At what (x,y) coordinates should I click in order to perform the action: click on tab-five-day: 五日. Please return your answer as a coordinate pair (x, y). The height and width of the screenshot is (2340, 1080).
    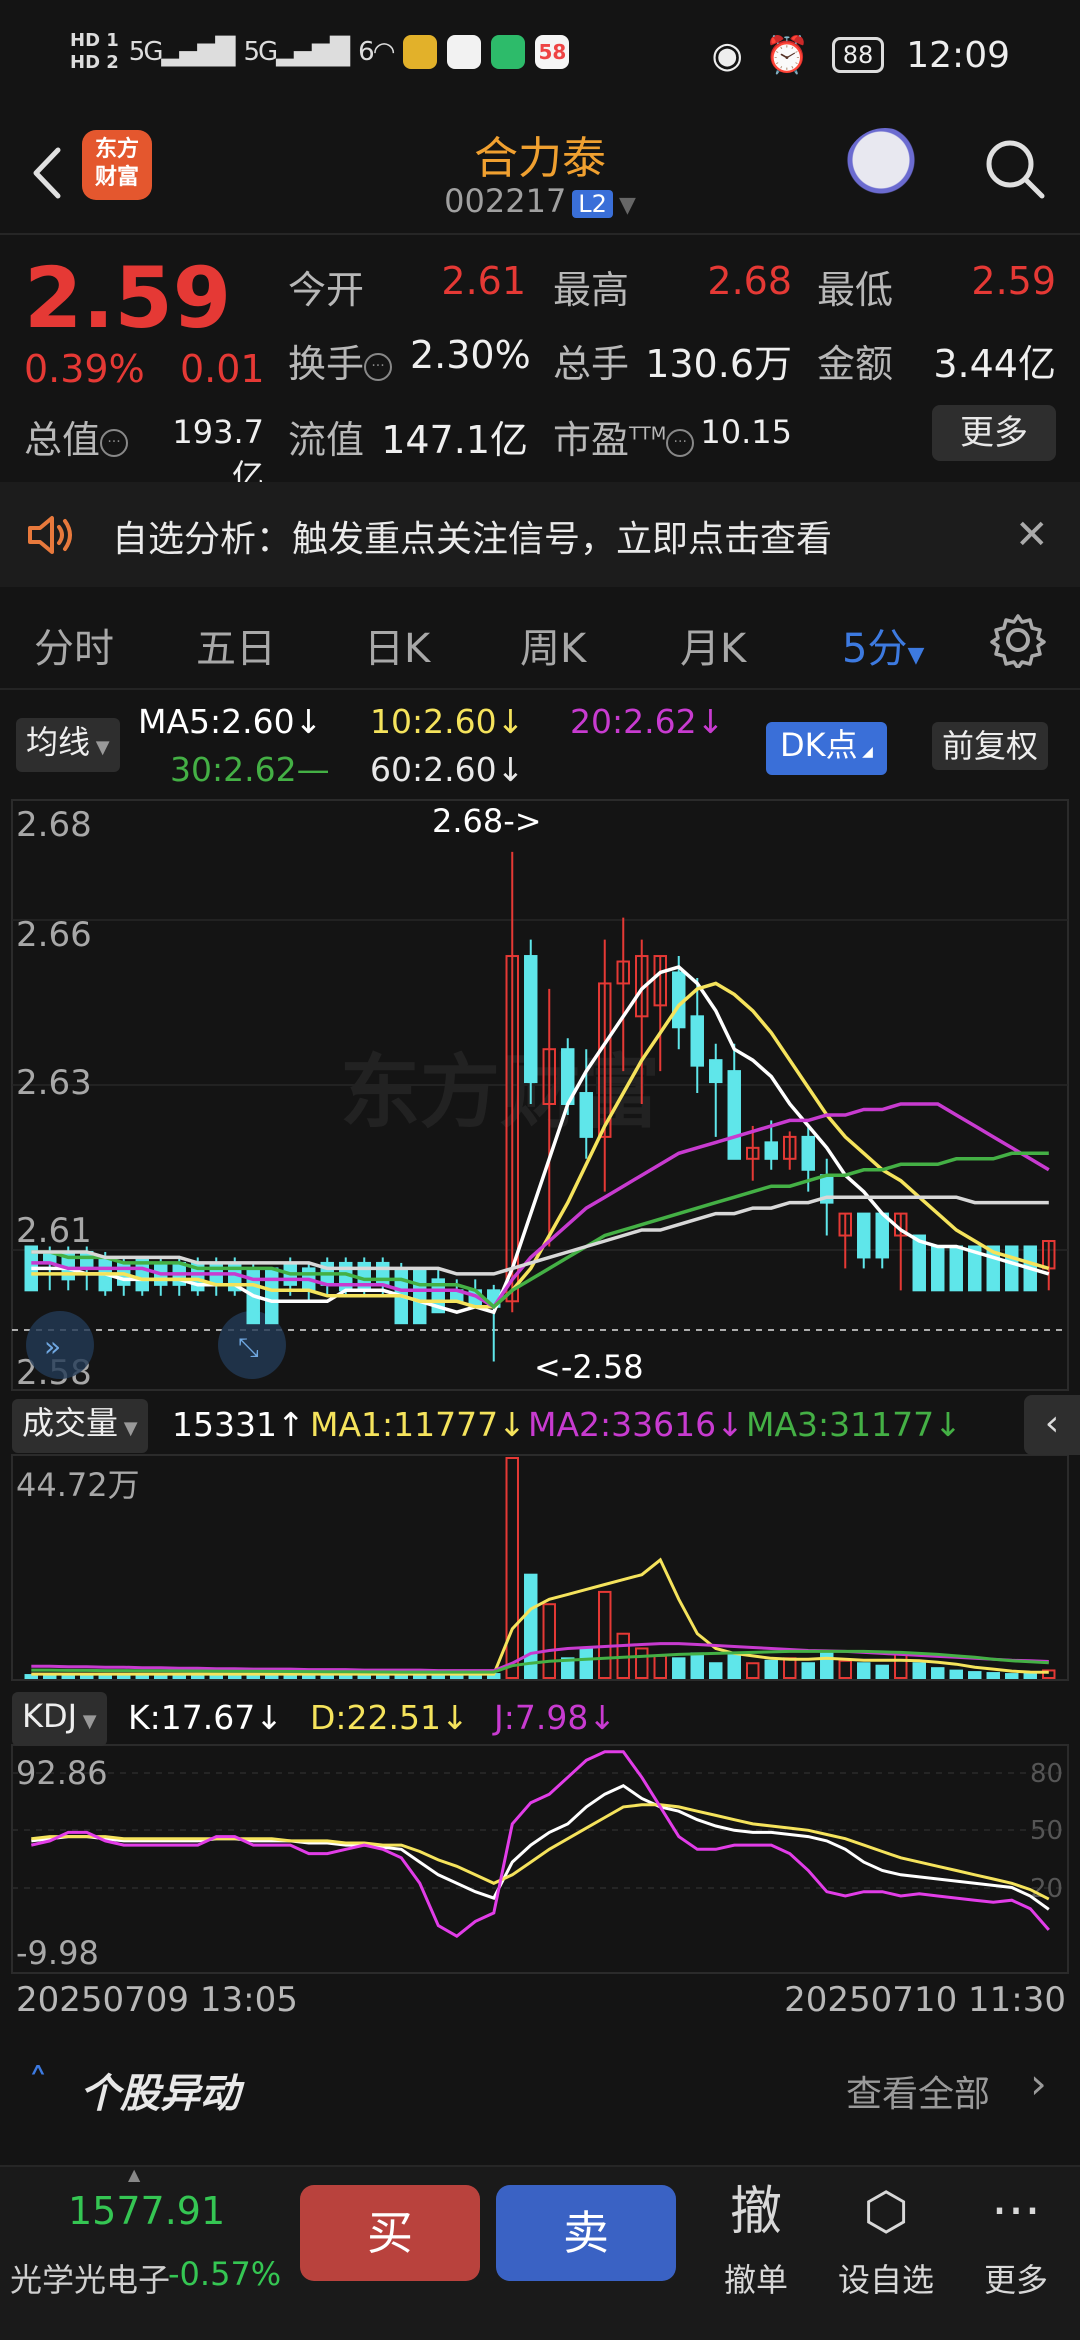
    Looking at the image, I should click on (236, 645).